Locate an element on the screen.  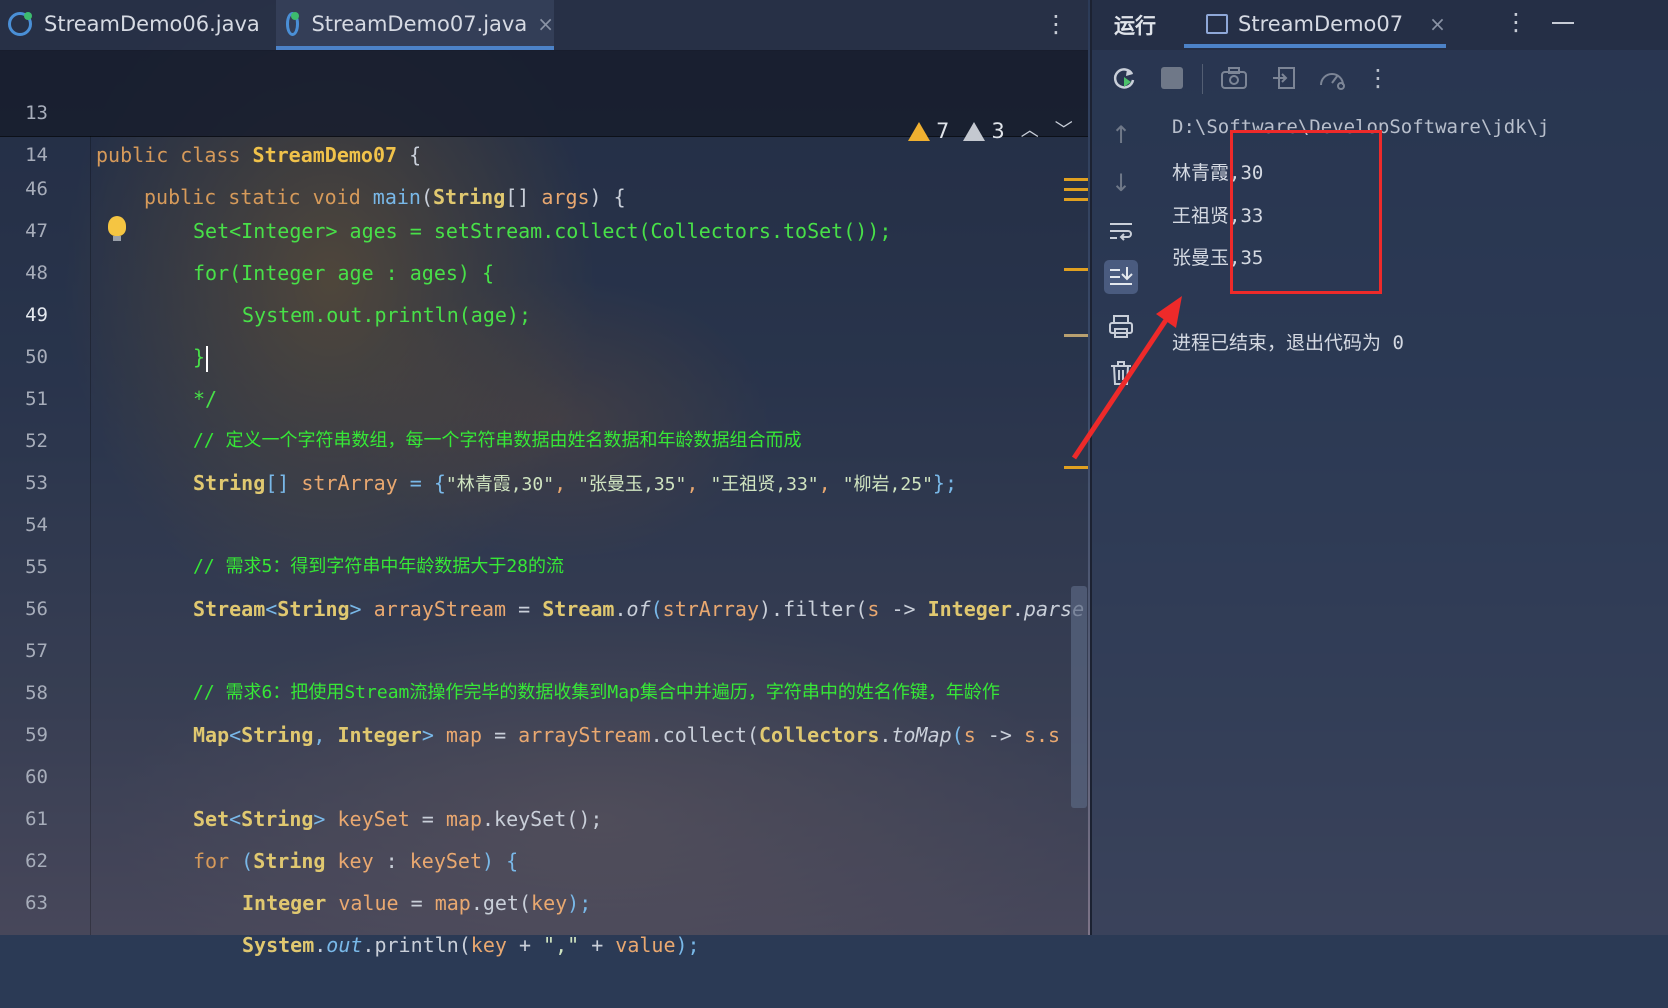
tab-streamdemo07: StreamDemo07.java × is located at coordinates (415, 25).